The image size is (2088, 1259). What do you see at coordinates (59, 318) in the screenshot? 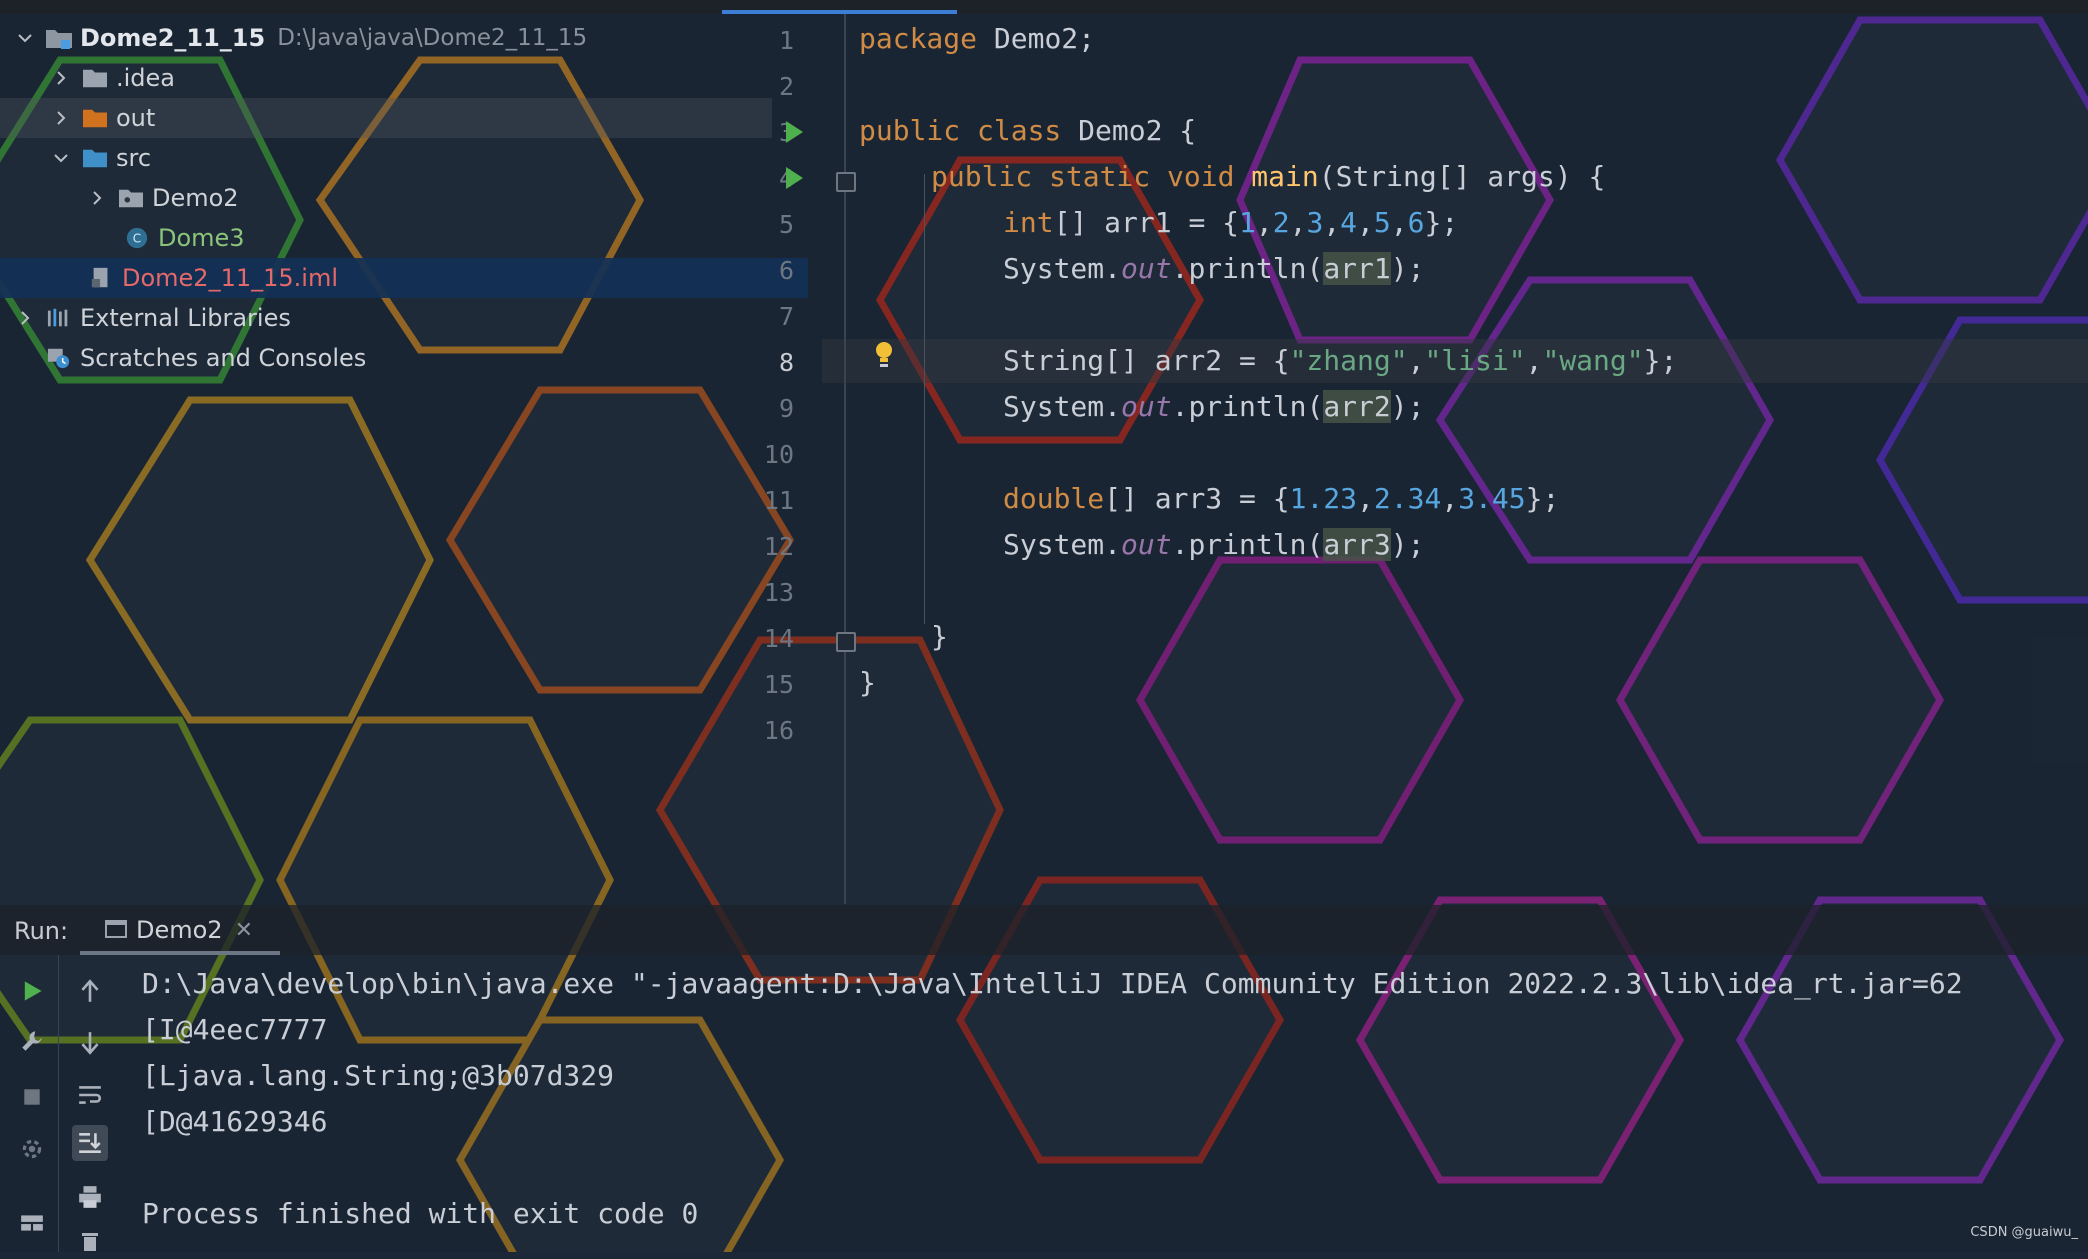
I see `library-icon` at bounding box center [59, 318].